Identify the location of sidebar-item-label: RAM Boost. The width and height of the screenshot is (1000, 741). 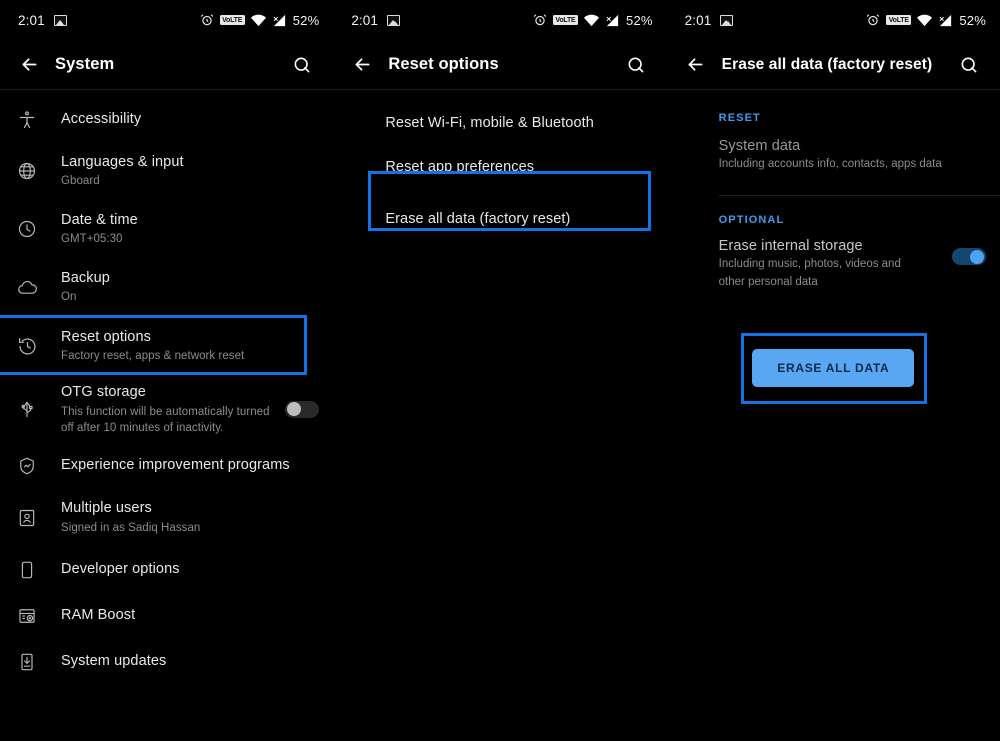
(98, 614).